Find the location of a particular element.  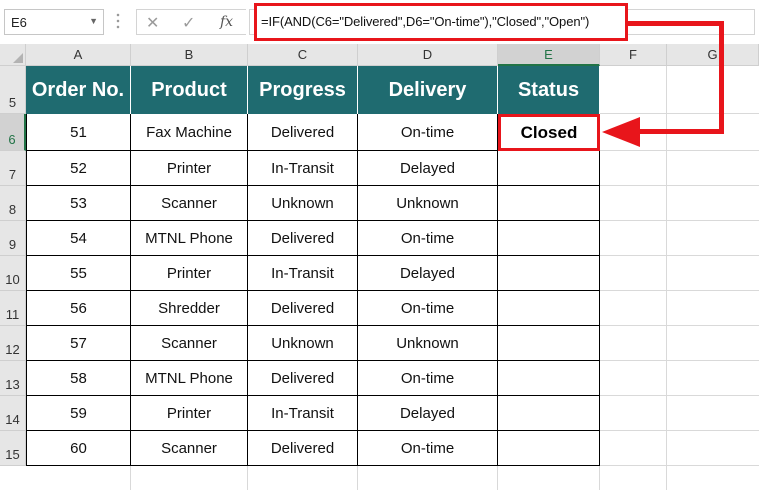

row-number: 13 is located at coordinates (12, 384).